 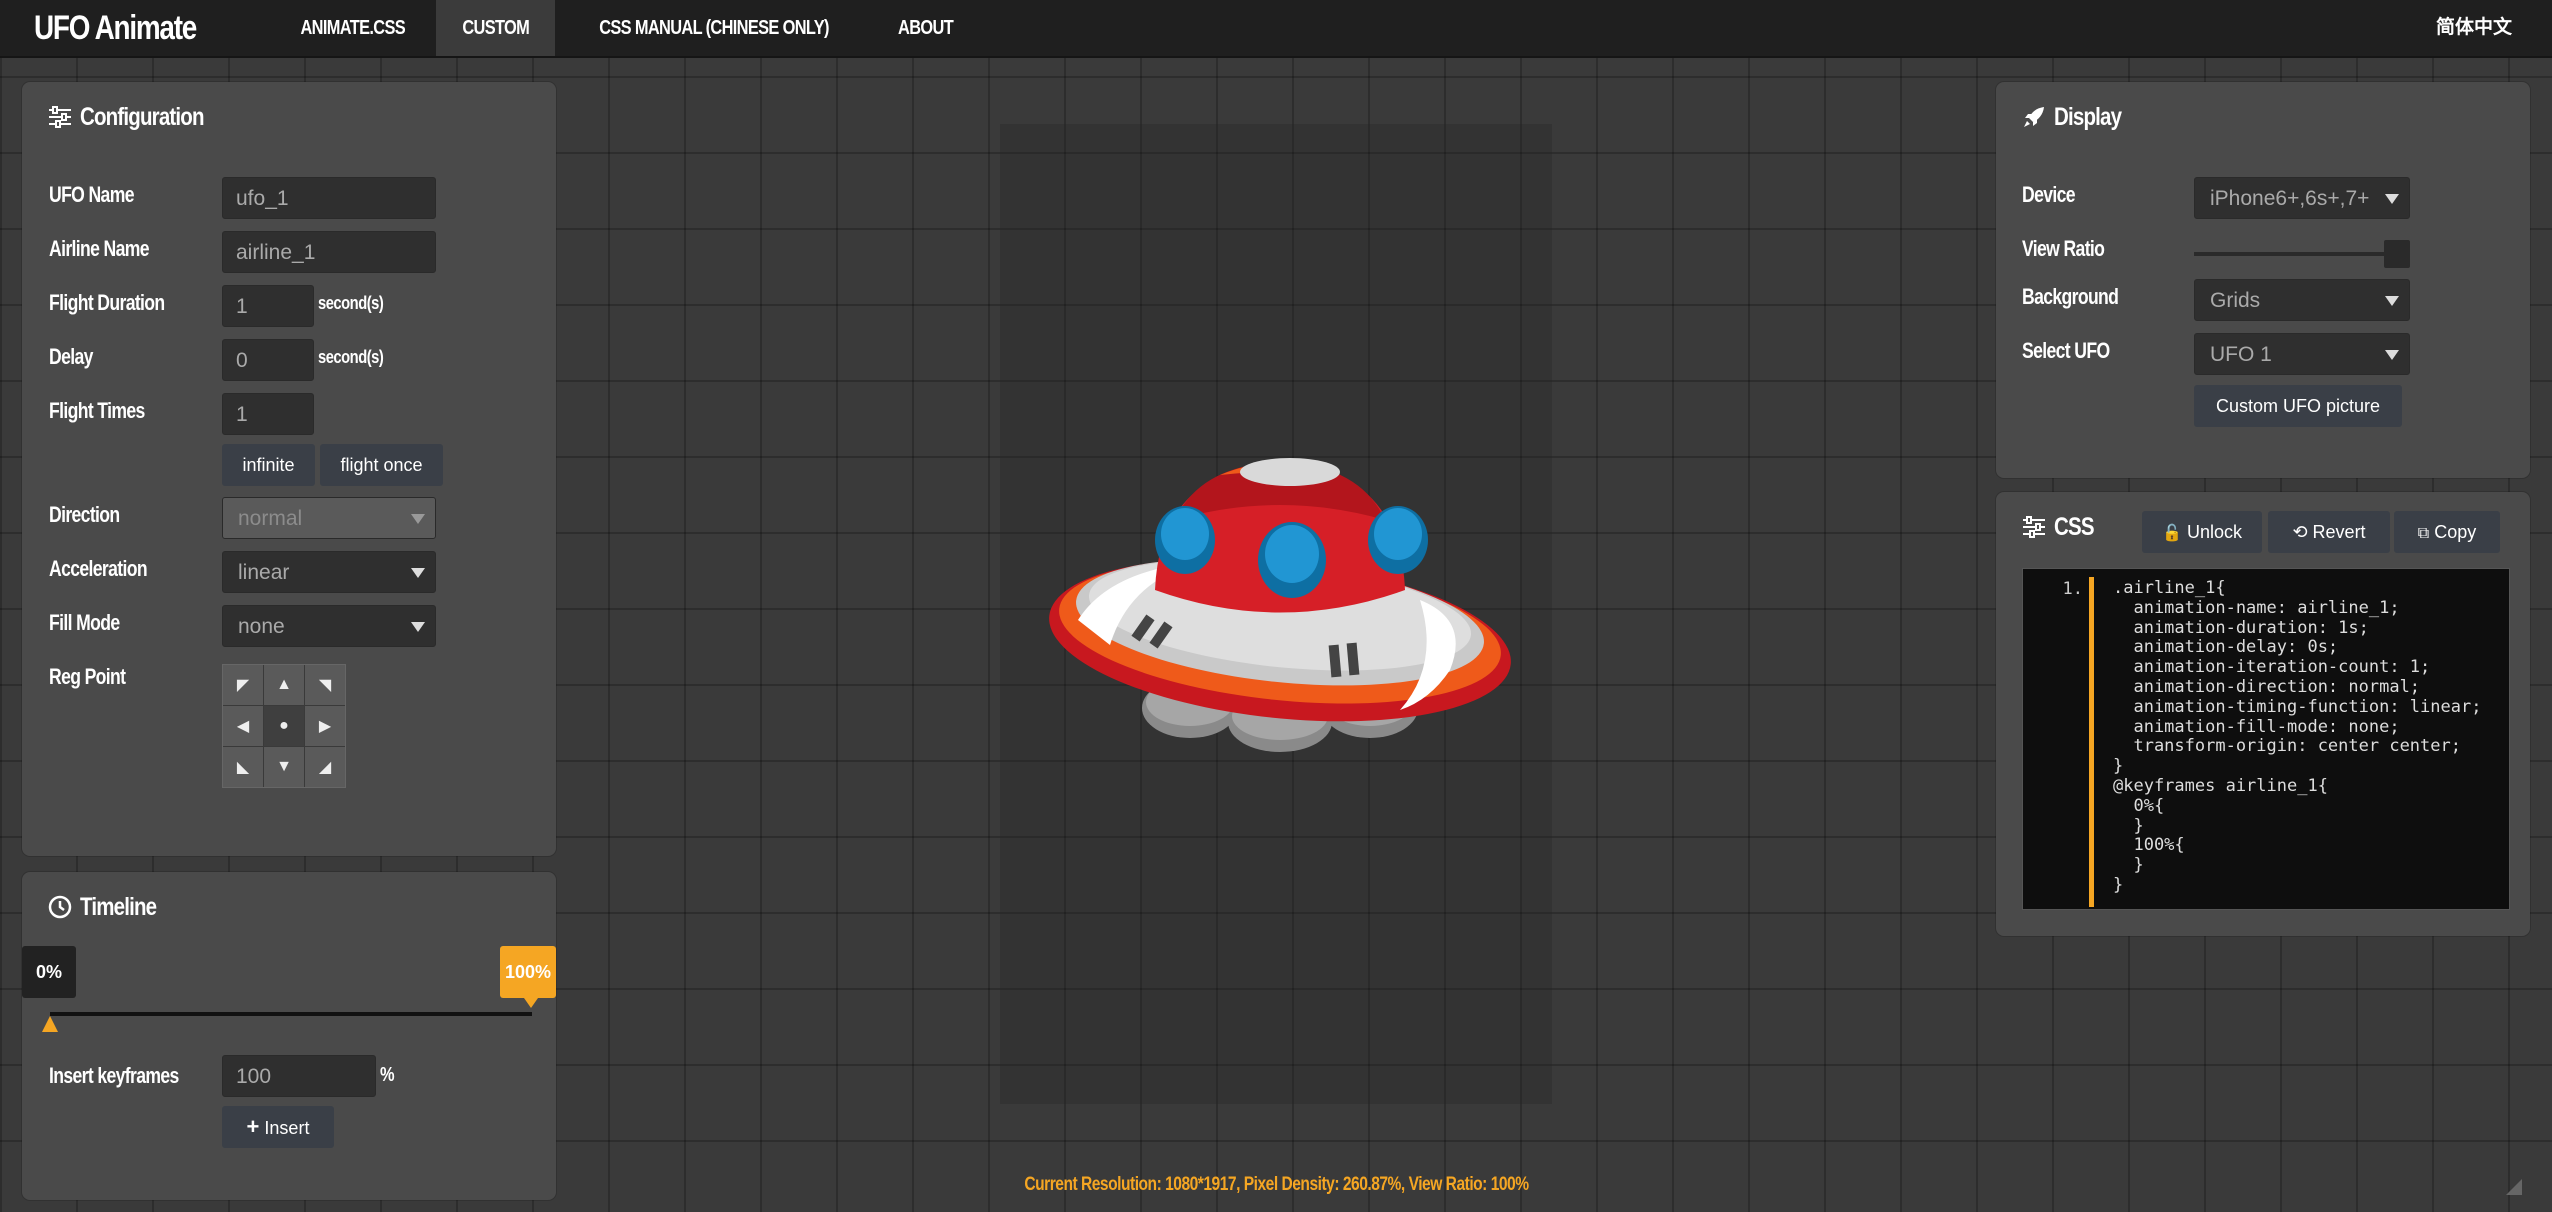 I want to click on nav-css-manual: CSS MANUAL (CHINESE ONLY), so click(x=714, y=28).